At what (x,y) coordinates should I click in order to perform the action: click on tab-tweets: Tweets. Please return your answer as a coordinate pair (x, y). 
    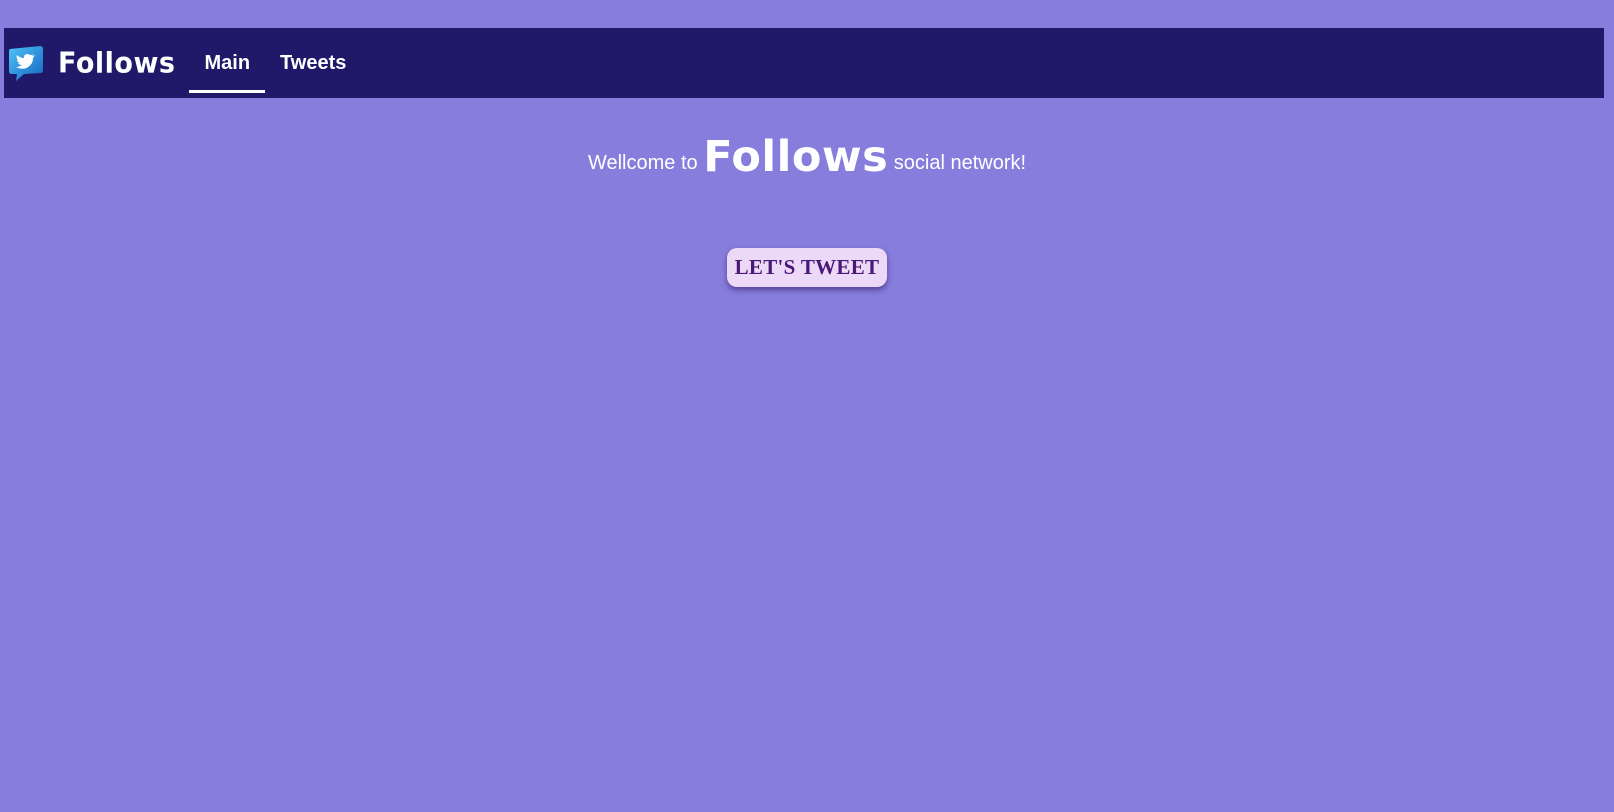
    Looking at the image, I should click on (313, 63).